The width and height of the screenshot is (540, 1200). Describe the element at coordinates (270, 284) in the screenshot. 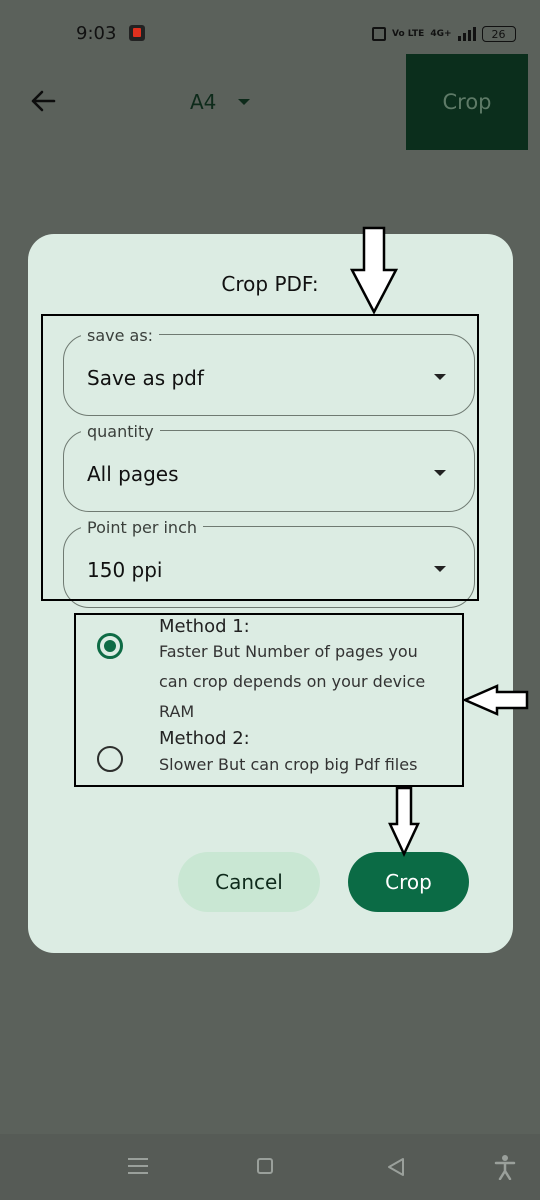

I see `dialog-title: Crop PDF:` at that location.